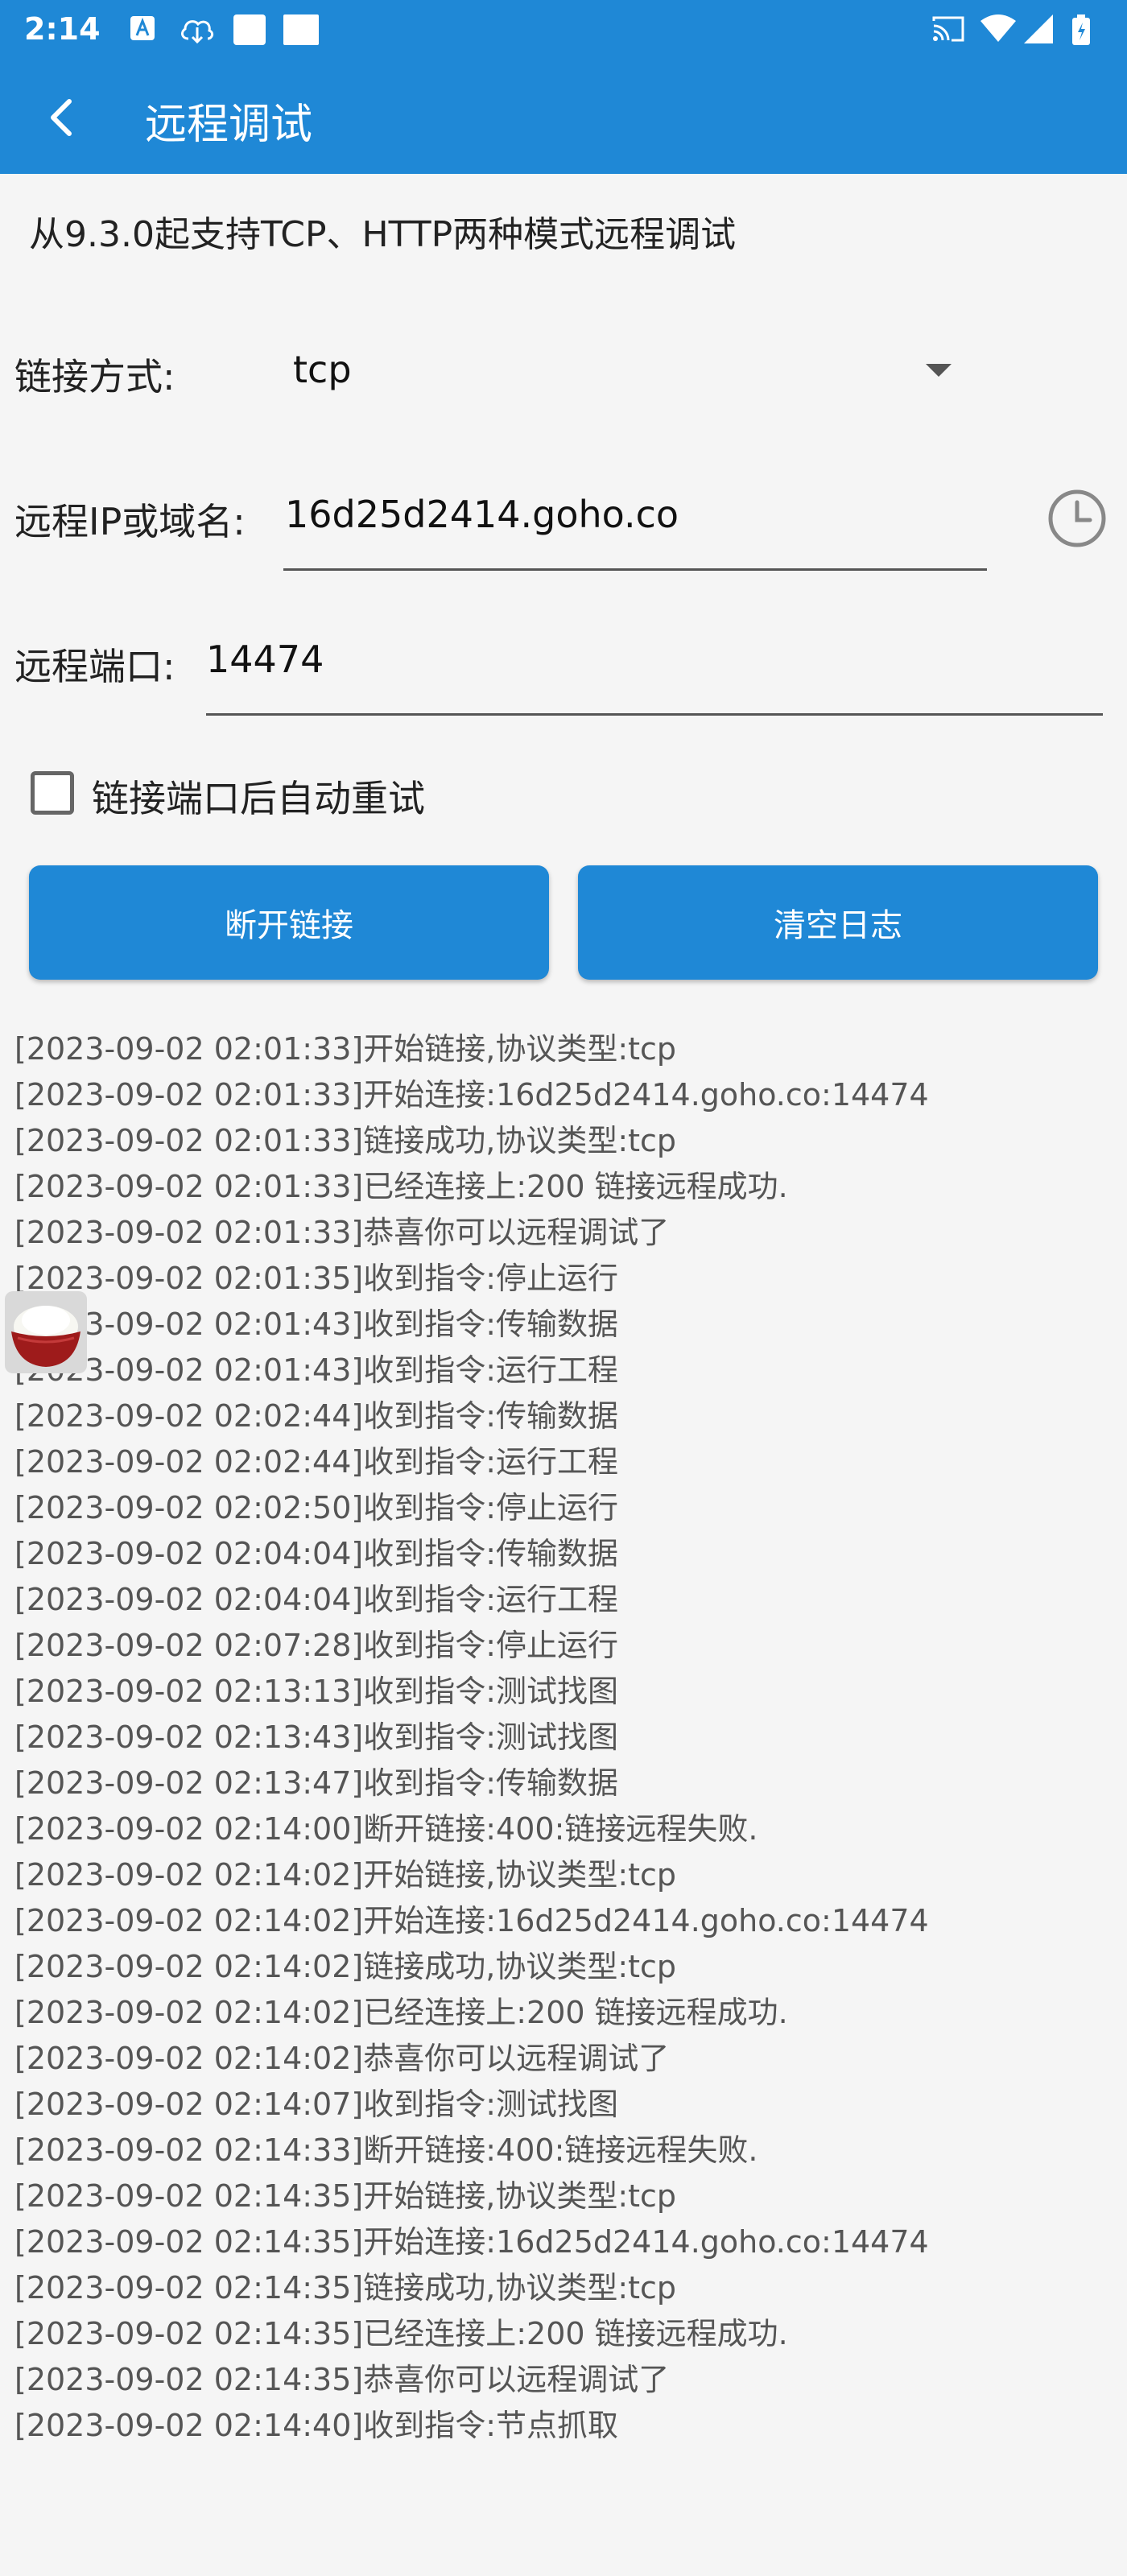 The height and width of the screenshot is (2576, 1127). I want to click on dropdown-caret-icon, so click(939, 370).